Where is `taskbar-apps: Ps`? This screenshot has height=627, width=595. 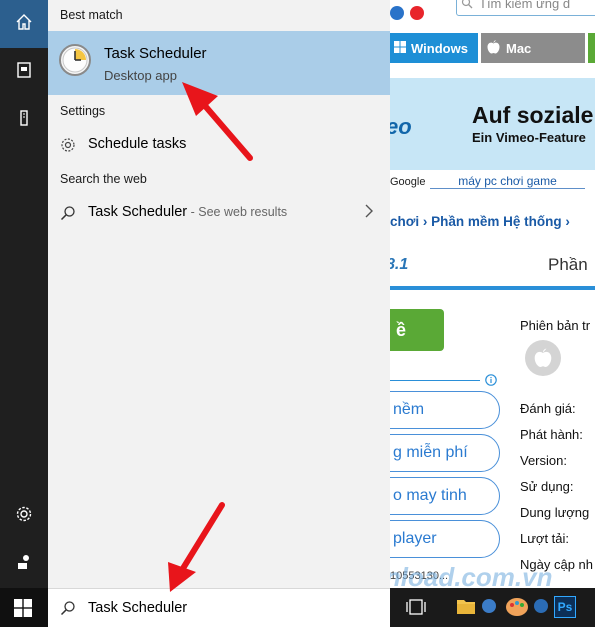 taskbar-apps: Ps is located at coordinates (492, 607).